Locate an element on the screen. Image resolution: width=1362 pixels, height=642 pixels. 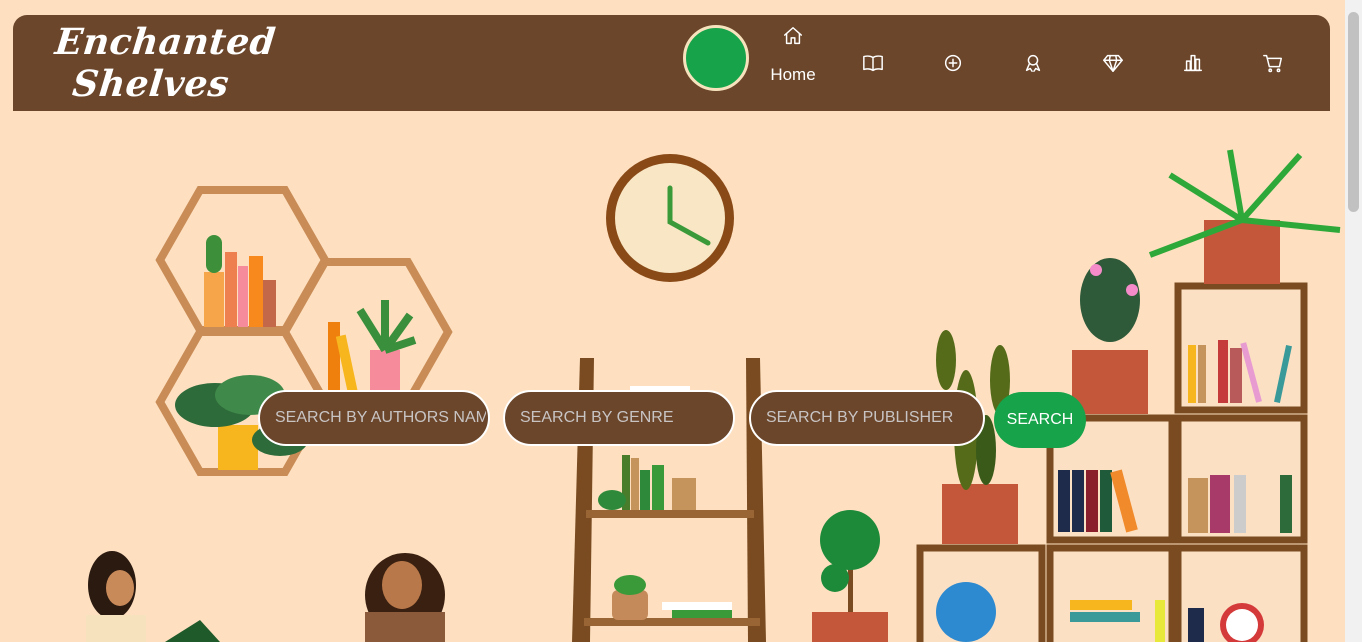
genre-search-input is located at coordinates (619, 418).